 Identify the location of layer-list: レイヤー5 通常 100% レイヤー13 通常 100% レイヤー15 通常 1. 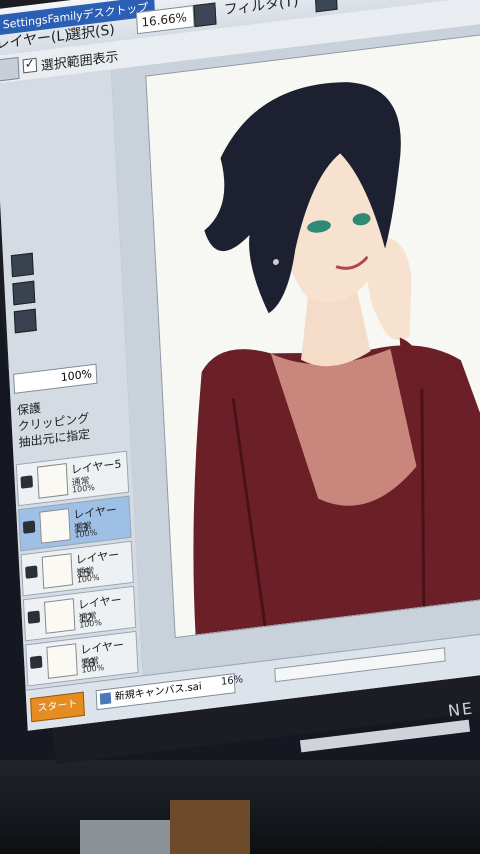
(77, 570).